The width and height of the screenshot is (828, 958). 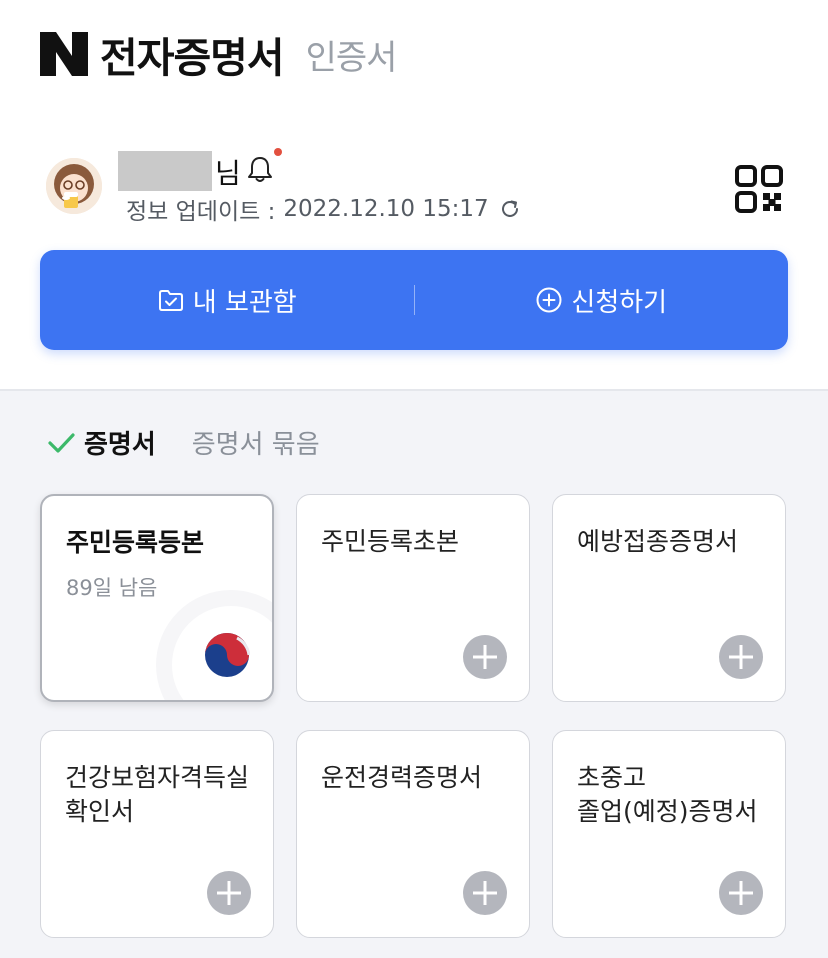 I want to click on folder-check-icon, so click(x=170, y=300).